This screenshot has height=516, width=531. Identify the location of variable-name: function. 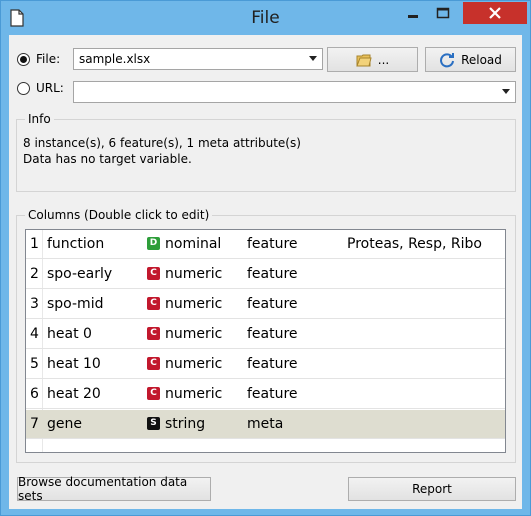
(76, 244).